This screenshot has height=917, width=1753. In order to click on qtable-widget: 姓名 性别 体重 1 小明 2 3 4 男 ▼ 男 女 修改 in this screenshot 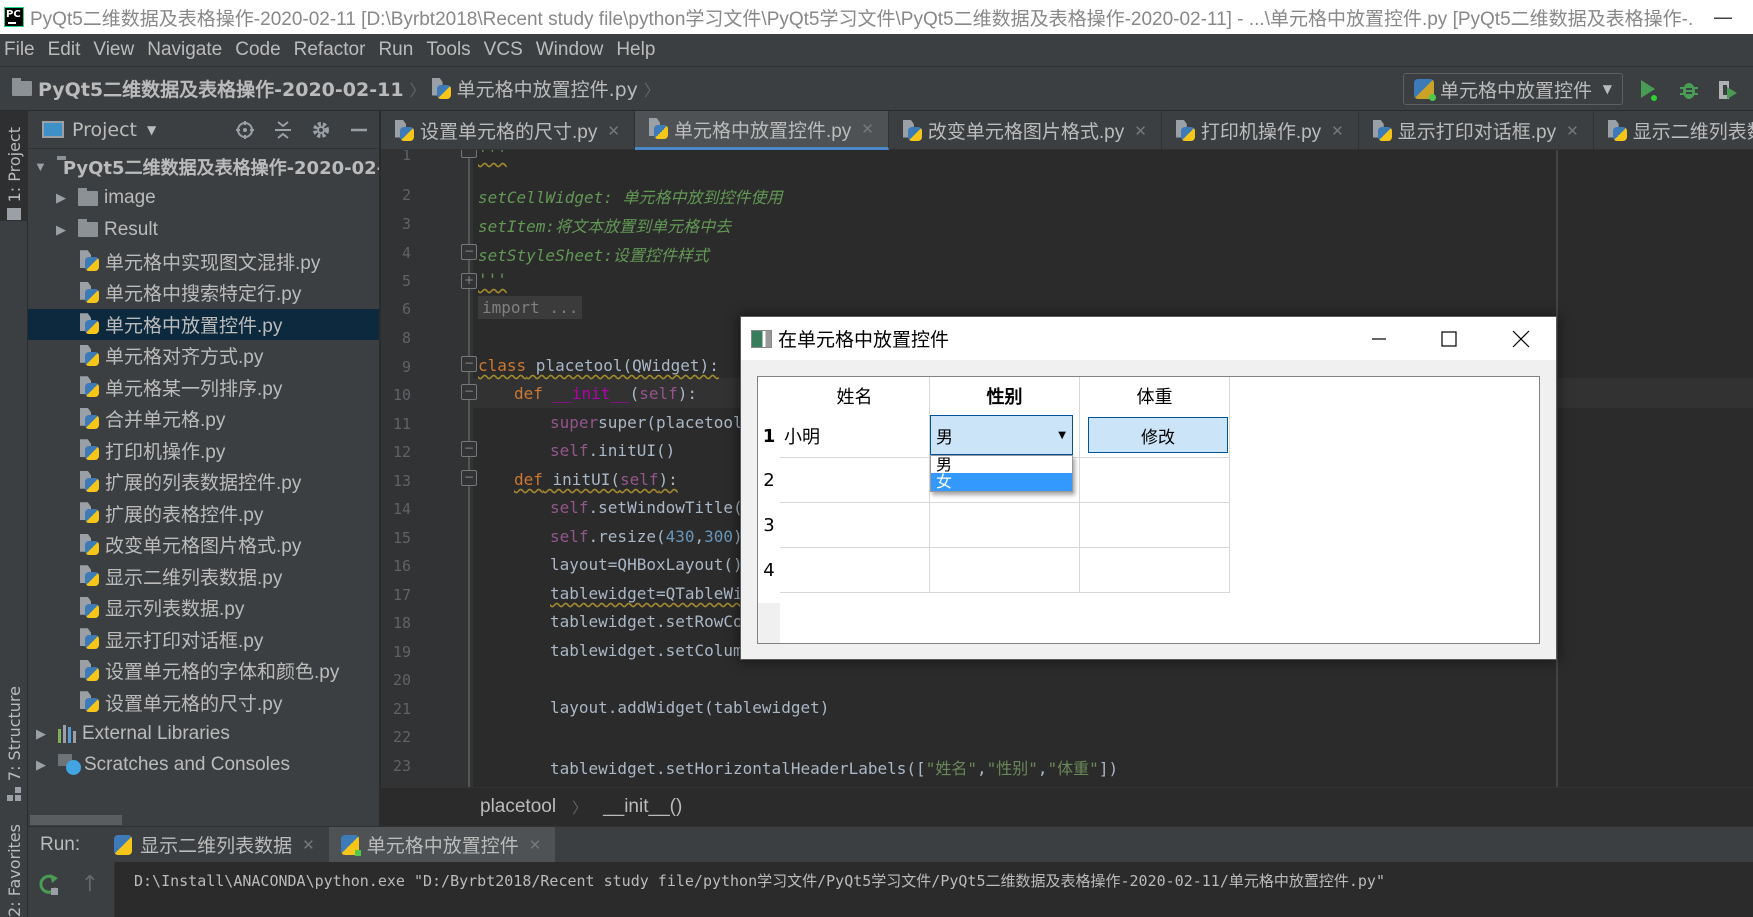, I will do `click(1148, 510)`.